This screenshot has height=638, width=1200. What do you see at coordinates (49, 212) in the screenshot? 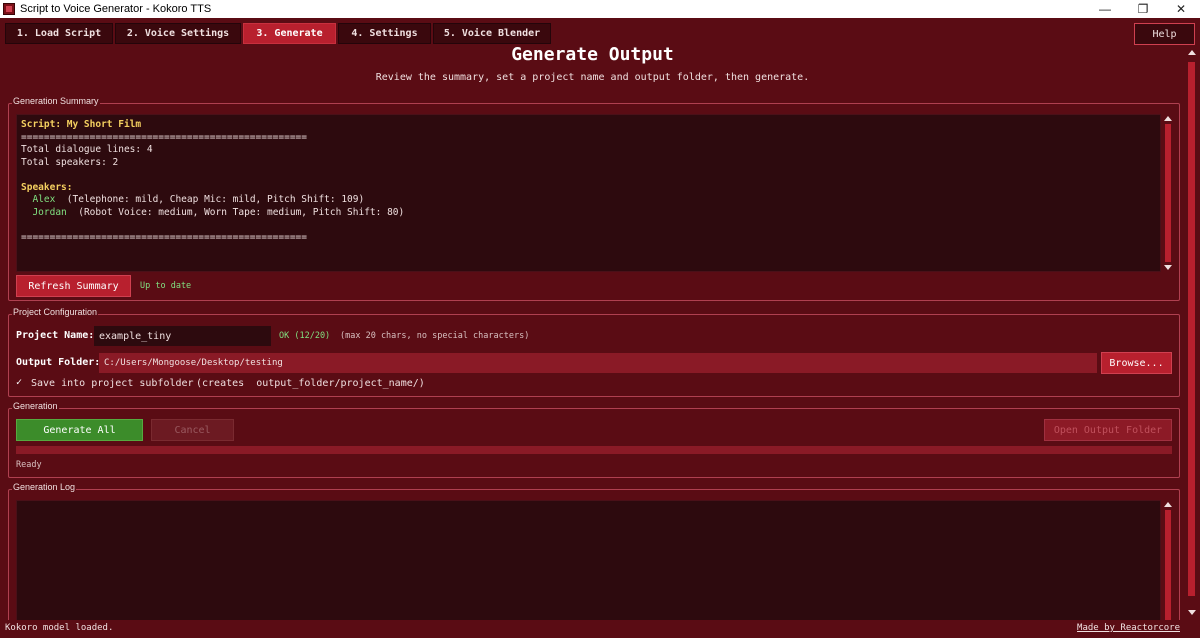
I see `speaker-name: Jordan` at bounding box center [49, 212].